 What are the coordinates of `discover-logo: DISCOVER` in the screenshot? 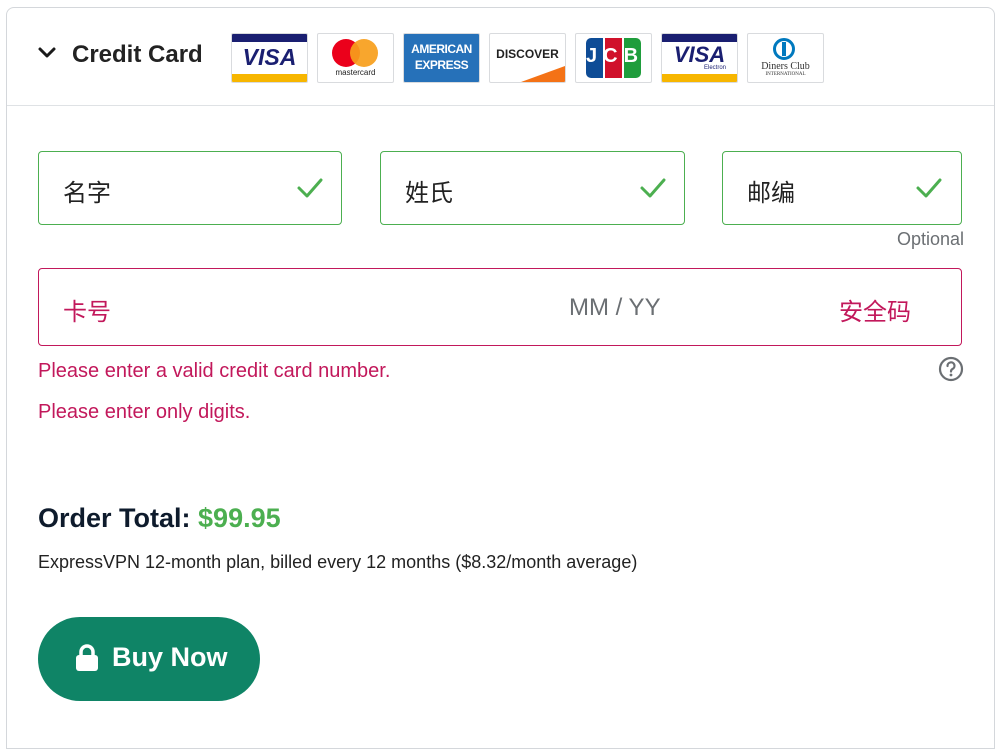 It's located at (527, 58).